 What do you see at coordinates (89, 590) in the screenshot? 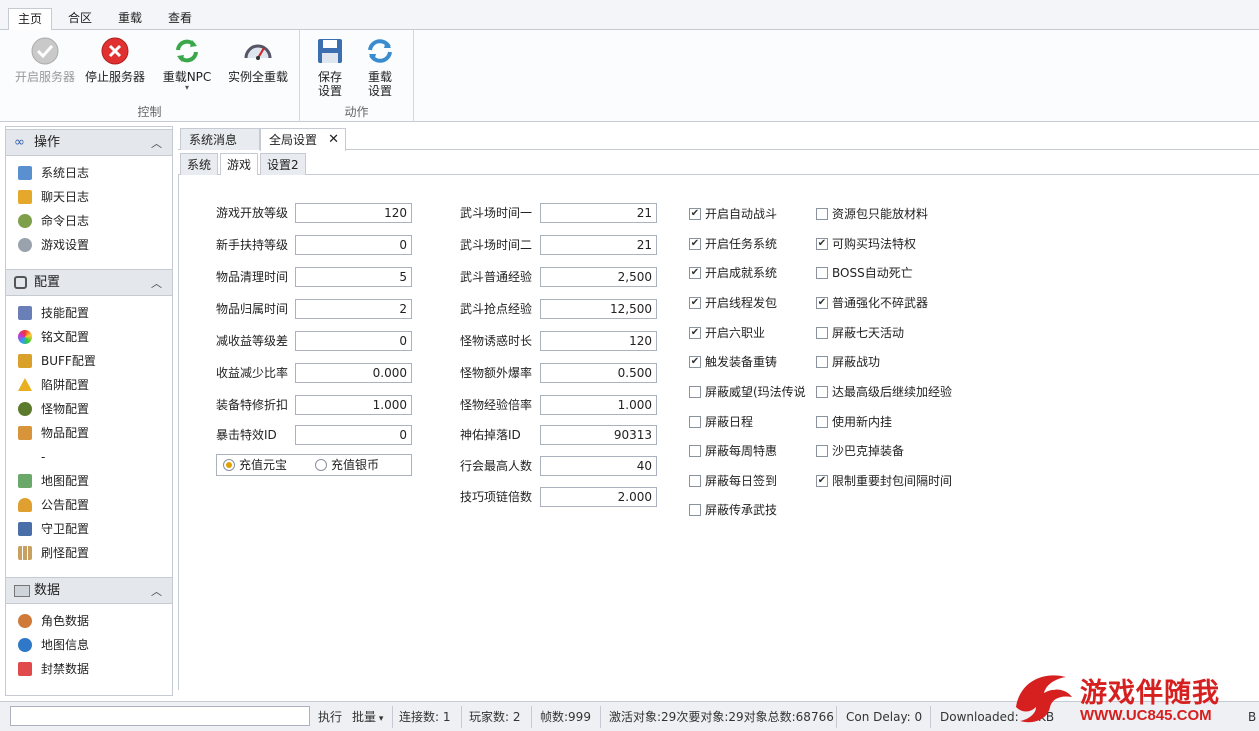
I see `sidebar-section-data: 数据 ︿` at bounding box center [89, 590].